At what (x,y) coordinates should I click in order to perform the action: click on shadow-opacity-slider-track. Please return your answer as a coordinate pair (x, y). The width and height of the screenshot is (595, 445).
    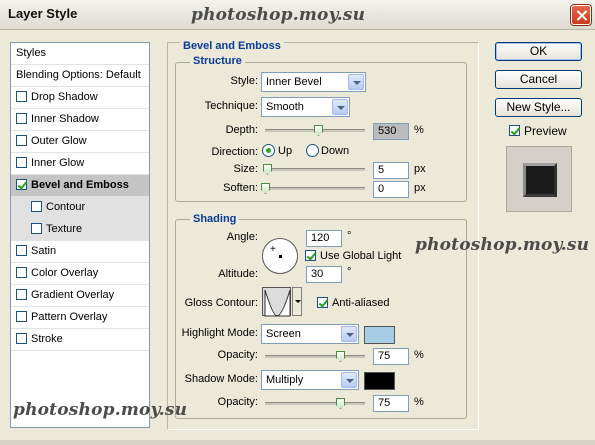
    Looking at the image, I should click on (315, 403).